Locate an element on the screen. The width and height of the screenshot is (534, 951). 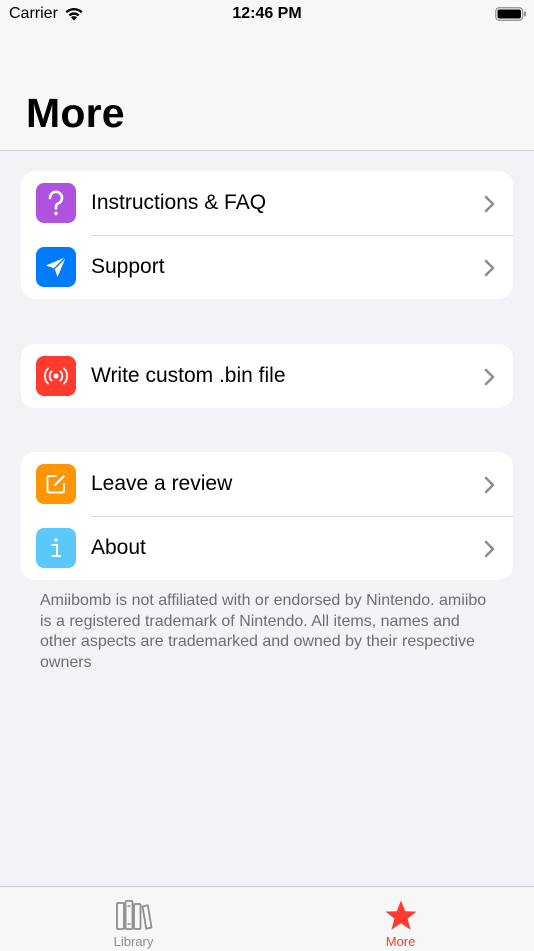
row-label: Instructions & FAQ is located at coordinates (179, 202).